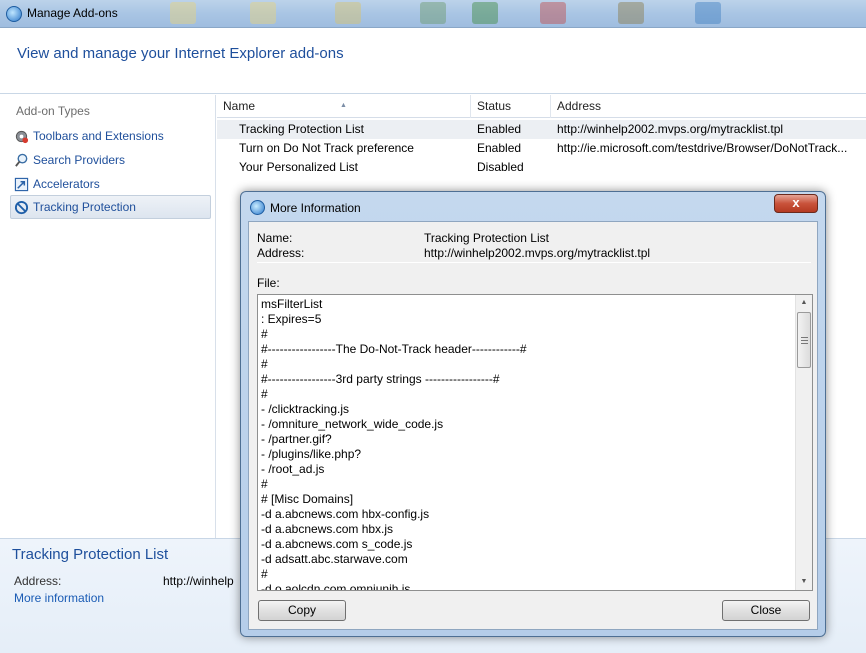 The height and width of the screenshot is (653, 866). What do you see at coordinates (293, 469) in the screenshot?
I see `file-line: - /root_ad.js` at bounding box center [293, 469].